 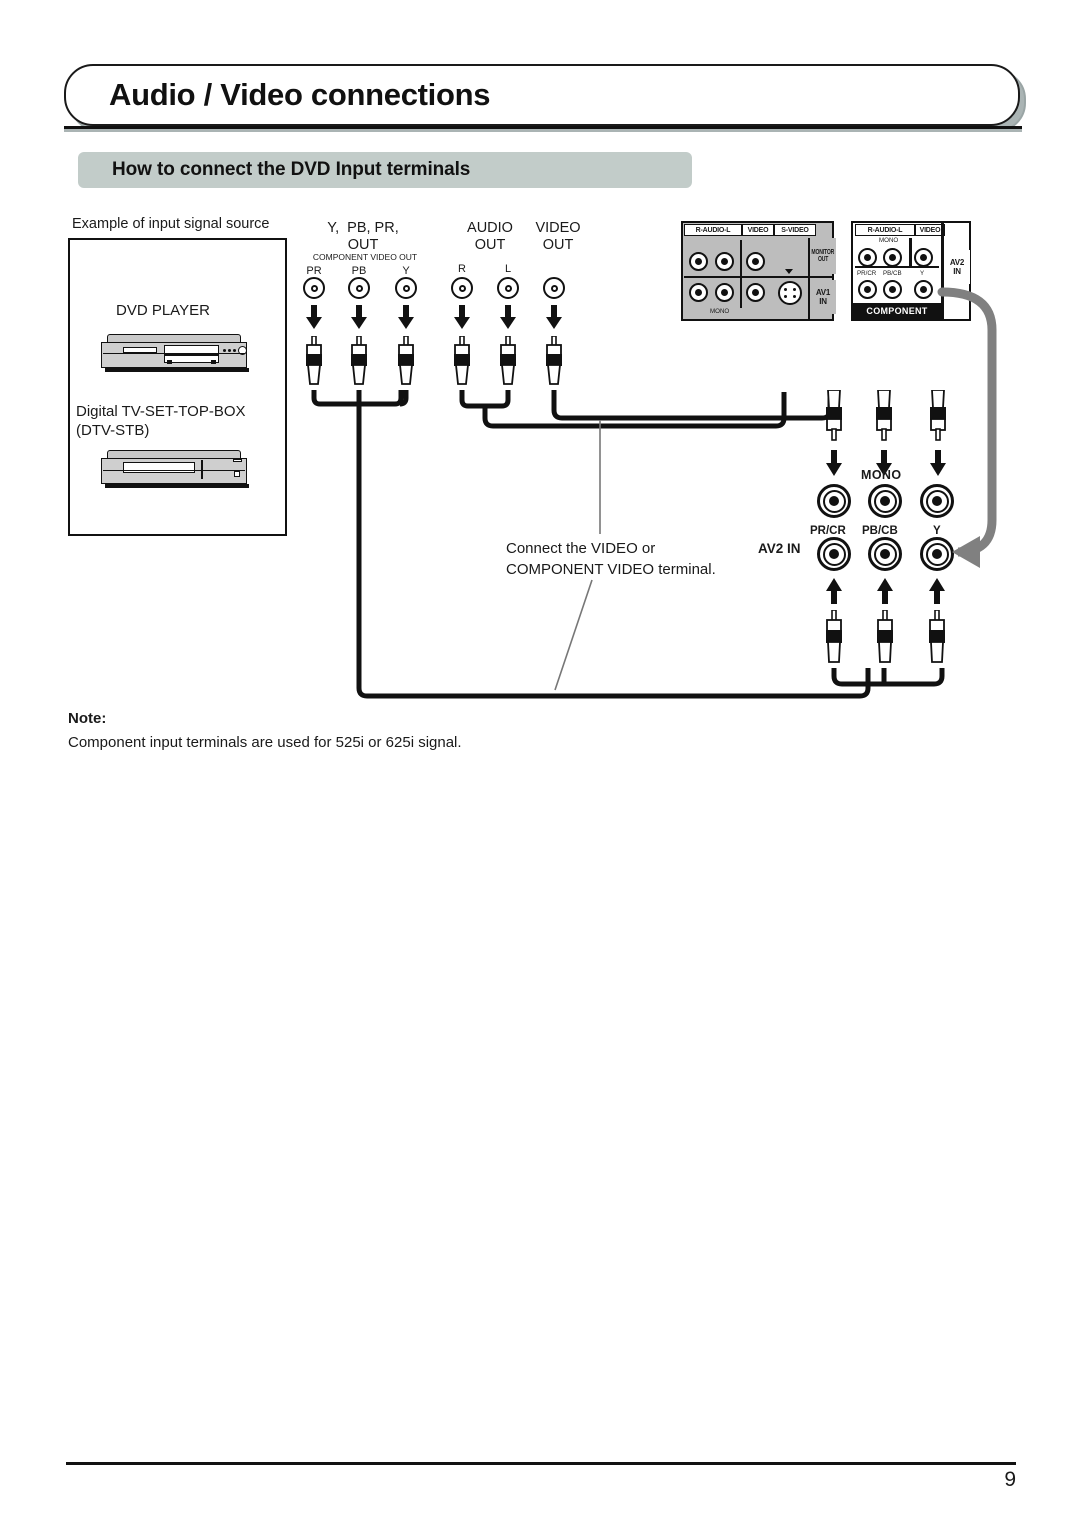 What do you see at coordinates (300, 94) in the screenshot?
I see `page-title: Audio / Video connections` at bounding box center [300, 94].